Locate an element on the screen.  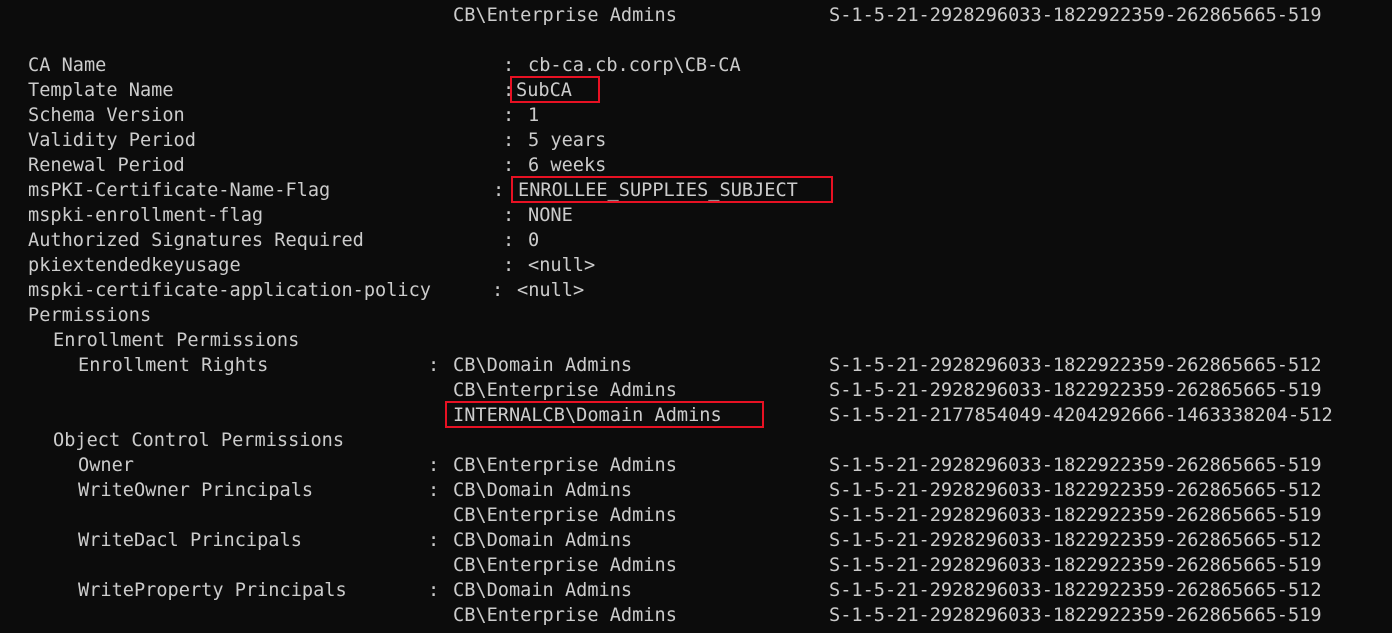
top-principal: CB\Enterprise Admins is located at coordinates (565, 15).